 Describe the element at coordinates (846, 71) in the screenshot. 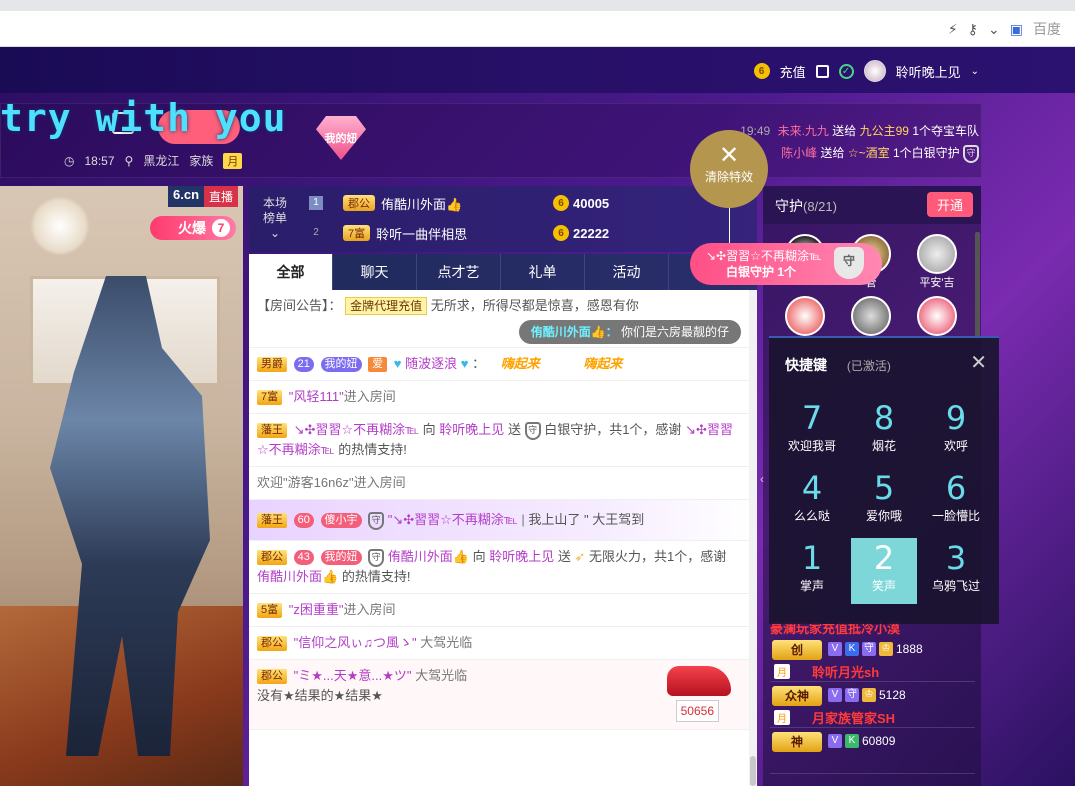

I see `check-circle-icon: ✓` at that location.